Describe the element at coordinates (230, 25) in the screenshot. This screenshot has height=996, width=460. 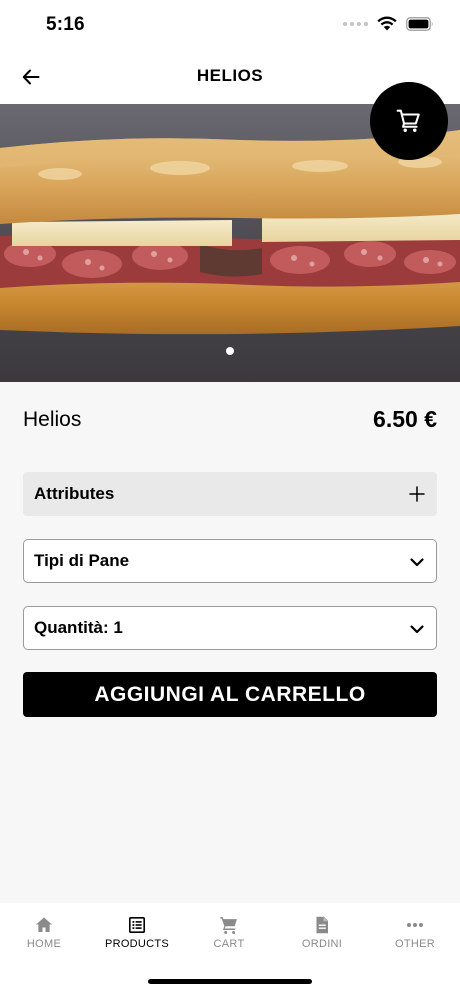
I see `status-bar: 5:16` at that location.